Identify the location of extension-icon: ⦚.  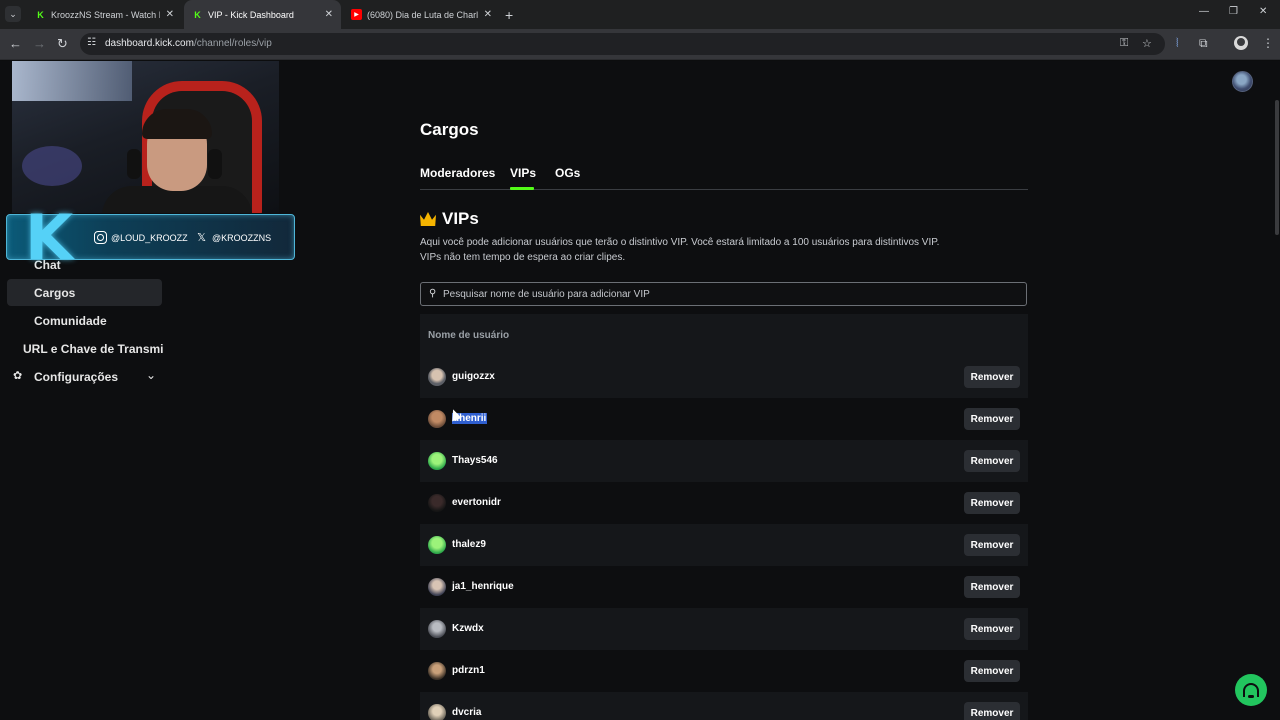
(1177, 43).